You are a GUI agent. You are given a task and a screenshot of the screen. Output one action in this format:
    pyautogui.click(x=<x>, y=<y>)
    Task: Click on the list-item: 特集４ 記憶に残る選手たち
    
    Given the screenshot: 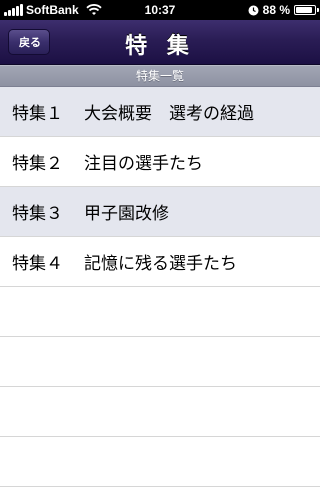 What is the action you would take?
    pyautogui.click(x=160, y=262)
    